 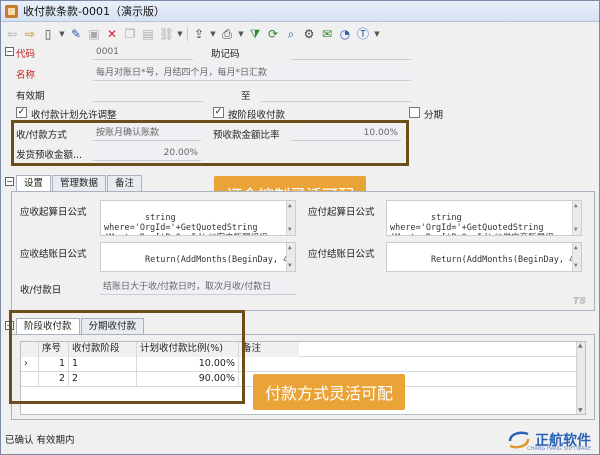 I want to click on pay-day-label: 收/付款日, so click(x=41, y=290).